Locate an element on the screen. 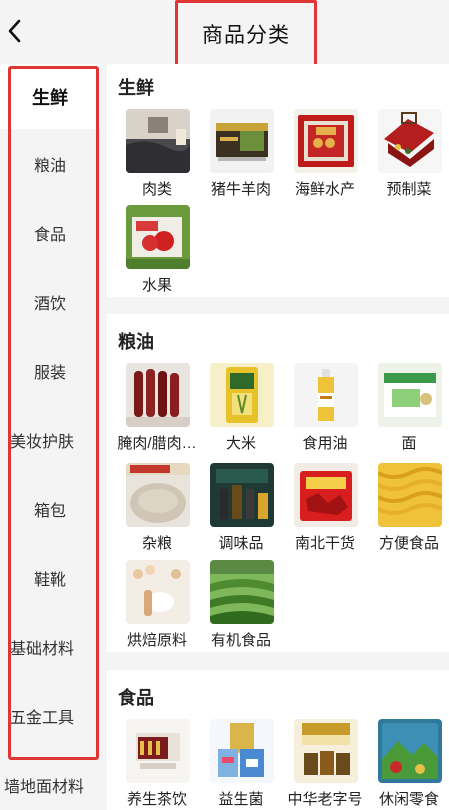 The image size is (449, 810). category-item: 烘焙原料 is located at coordinates (149, 605).